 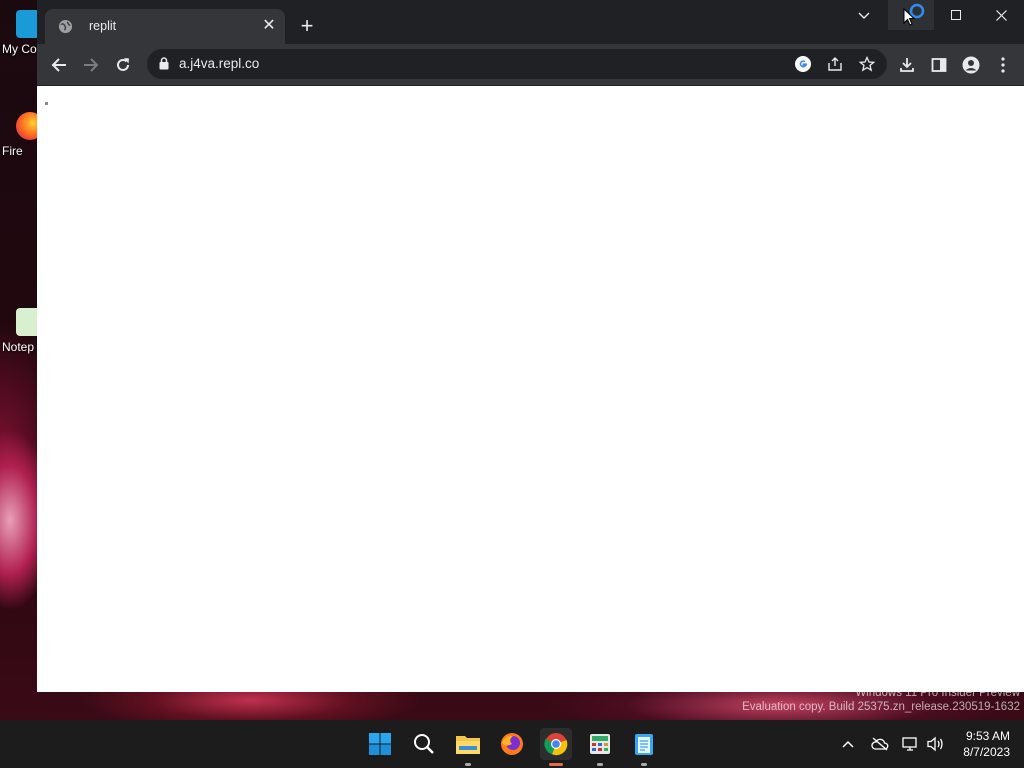 I want to click on desktop-icon-label: Fire, so click(x=12, y=151).